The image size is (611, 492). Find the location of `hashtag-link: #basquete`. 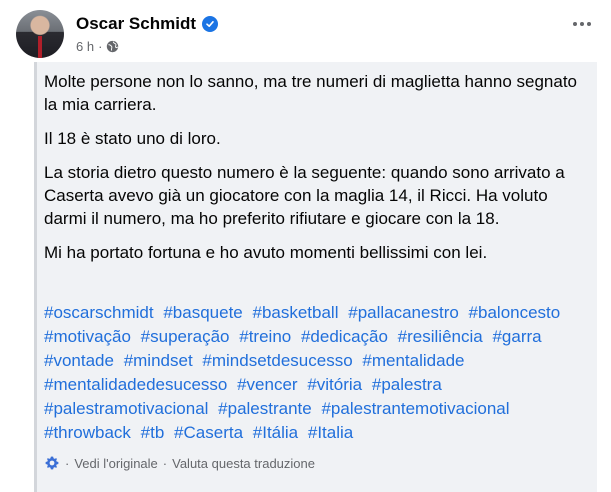

hashtag-link: #basquete is located at coordinates (202, 312).